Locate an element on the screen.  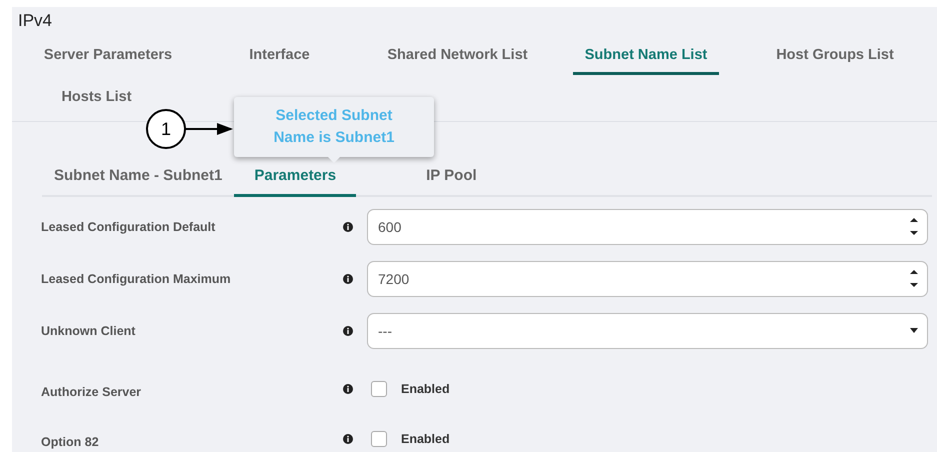
field-label: Leased Configuration Default is located at coordinates (128, 227).